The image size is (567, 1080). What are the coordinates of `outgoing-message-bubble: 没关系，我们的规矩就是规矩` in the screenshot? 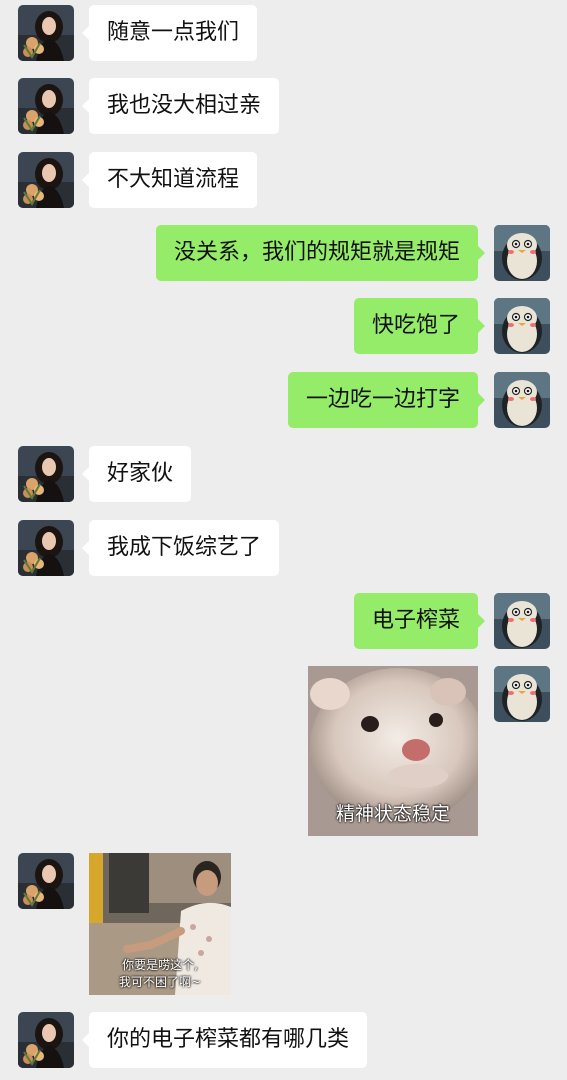 It's located at (320, 253).